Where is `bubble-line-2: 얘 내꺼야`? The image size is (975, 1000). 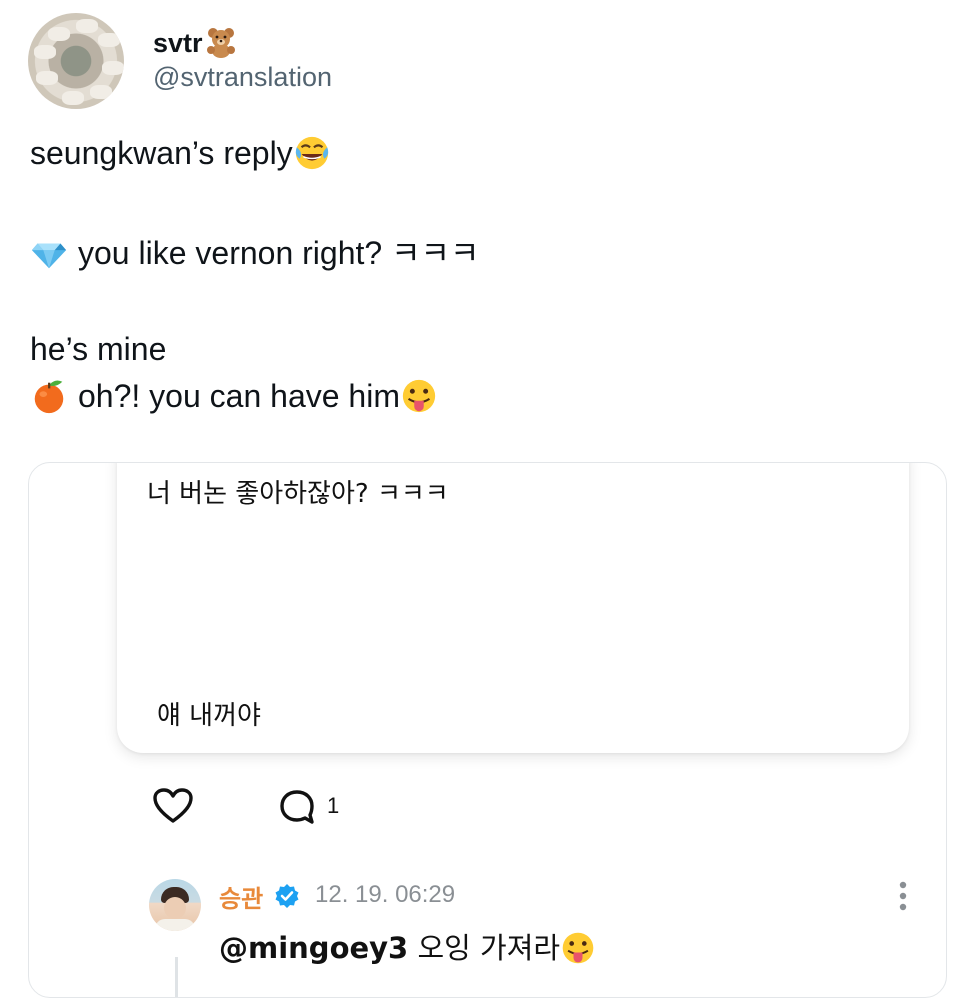
bubble-line-2: 얘 내꺼야 is located at coordinates (209, 716).